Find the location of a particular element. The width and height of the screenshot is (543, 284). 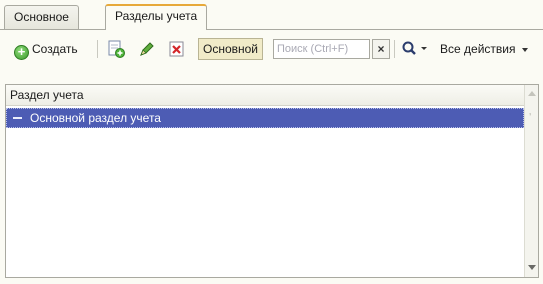

plus-circle-icon: + is located at coordinates (21, 52).